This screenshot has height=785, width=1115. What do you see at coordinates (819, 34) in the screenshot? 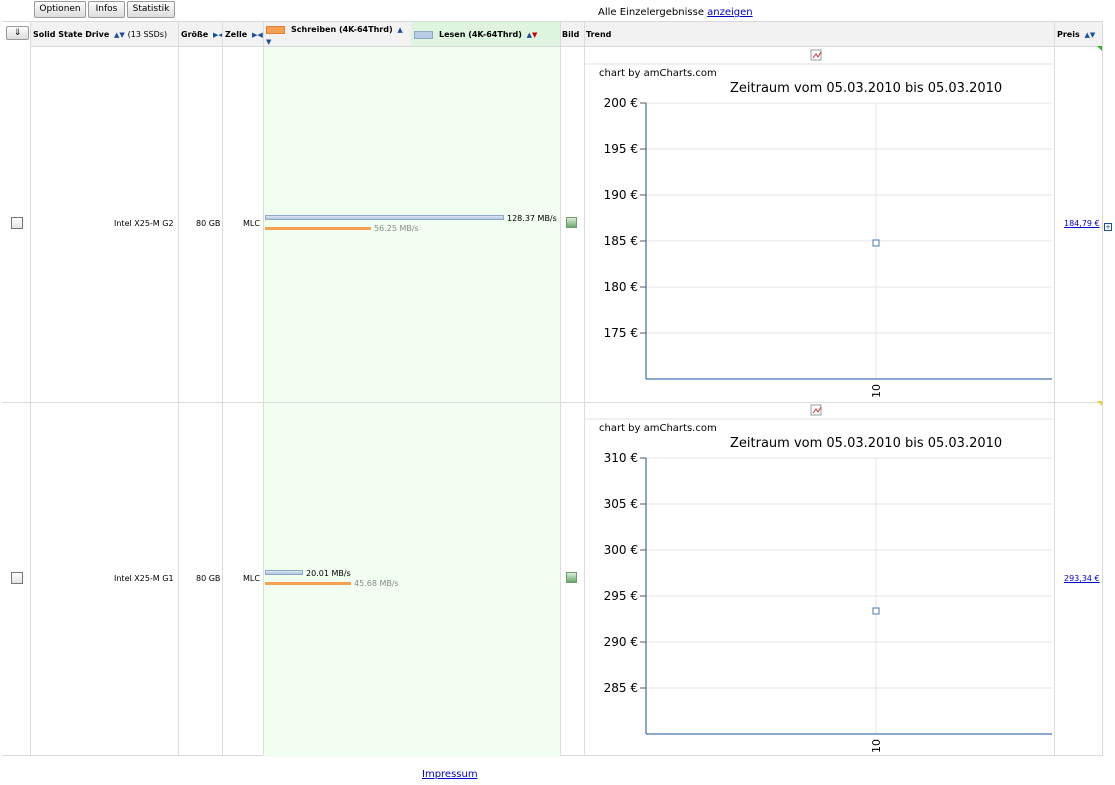
I see `header-trend: Trend` at bounding box center [819, 34].